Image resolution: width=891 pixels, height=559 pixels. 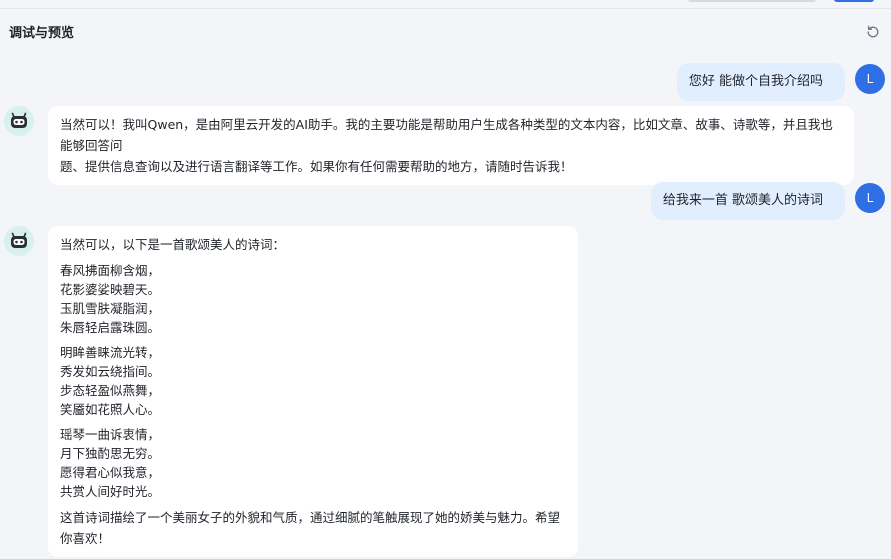 What do you see at coordinates (110, 472) in the screenshot?
I see `poem-line: 愿得君心似我意，` at bounding box center [110, 472].